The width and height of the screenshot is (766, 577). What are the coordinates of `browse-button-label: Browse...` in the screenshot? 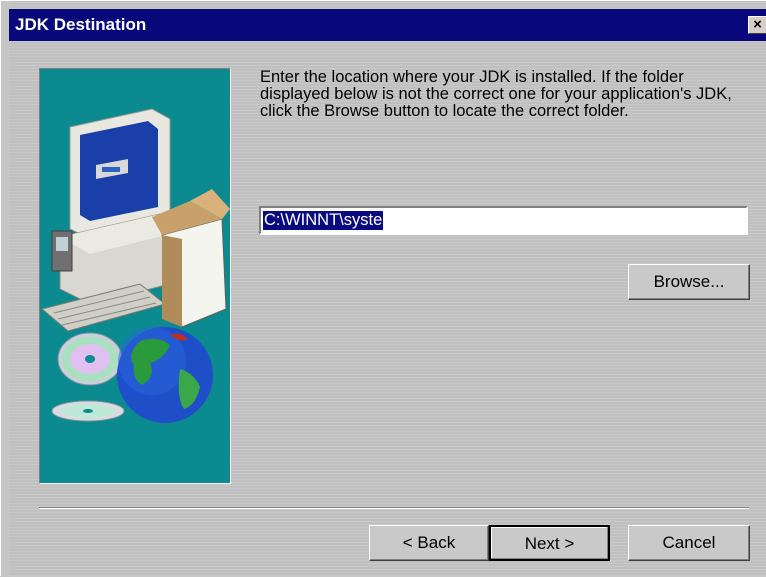 It's located at (689, 281).